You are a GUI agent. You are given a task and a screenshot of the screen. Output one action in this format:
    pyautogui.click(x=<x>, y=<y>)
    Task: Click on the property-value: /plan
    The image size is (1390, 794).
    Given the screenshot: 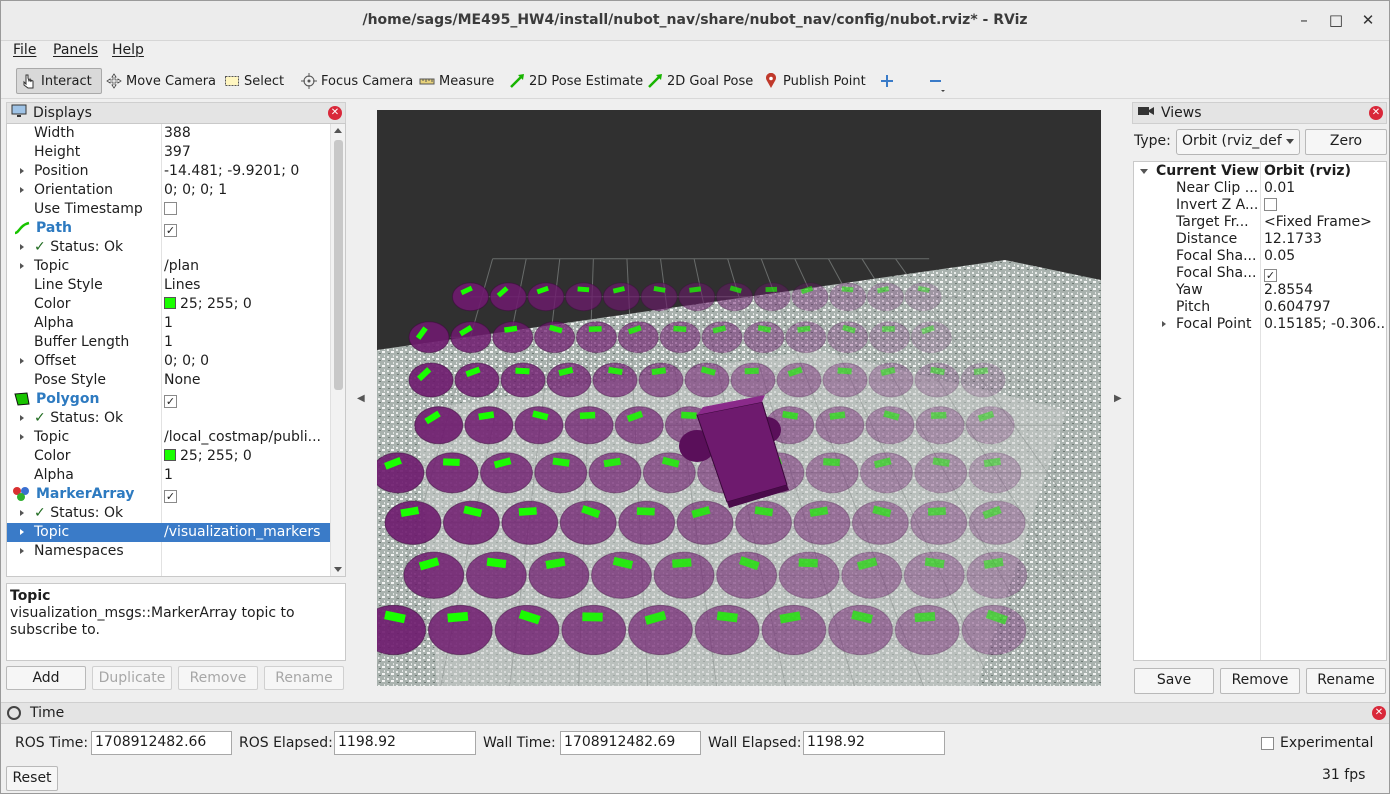 What is the action you would take?
    pyautogui.click(x=247, y=266)
    